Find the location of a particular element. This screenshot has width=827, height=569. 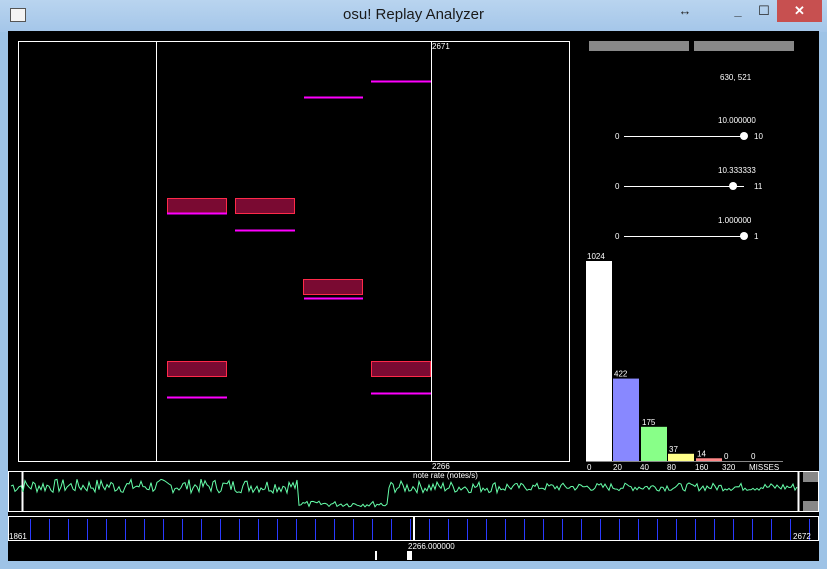

timeline-end-label: 2672 is located at coordinates (802, 536).